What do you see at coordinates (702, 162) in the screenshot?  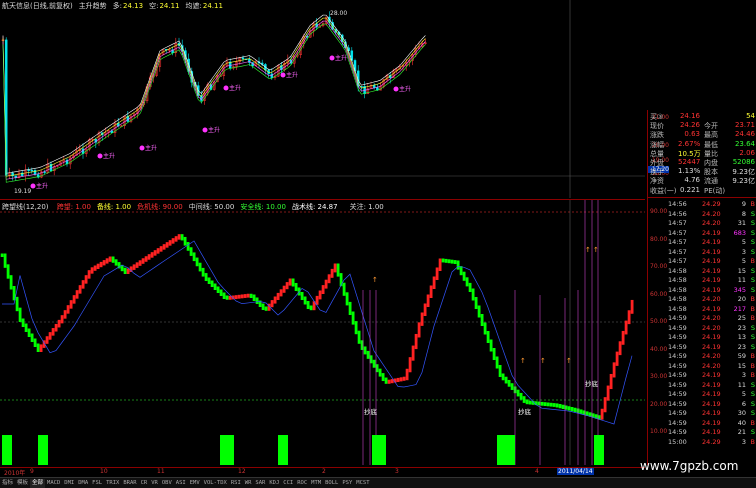 I see `quote-row: 外盘 52447 内盘 52086` at bounding box center [702, 162].